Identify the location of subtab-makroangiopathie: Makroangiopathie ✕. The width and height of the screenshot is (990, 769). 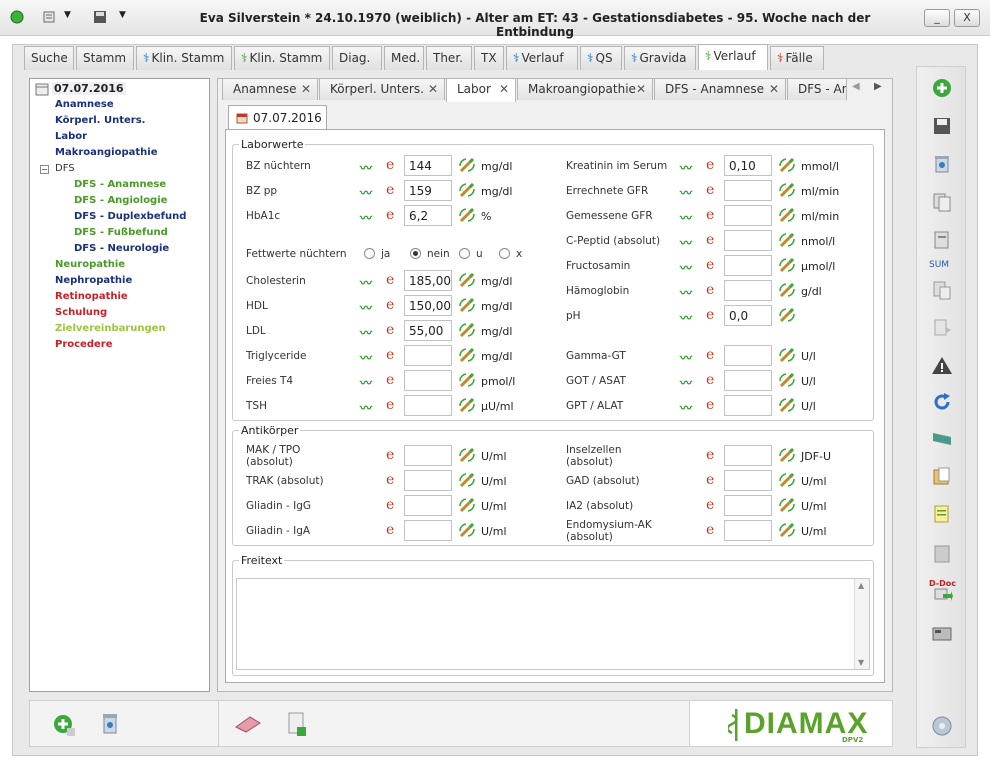
(585, 89).